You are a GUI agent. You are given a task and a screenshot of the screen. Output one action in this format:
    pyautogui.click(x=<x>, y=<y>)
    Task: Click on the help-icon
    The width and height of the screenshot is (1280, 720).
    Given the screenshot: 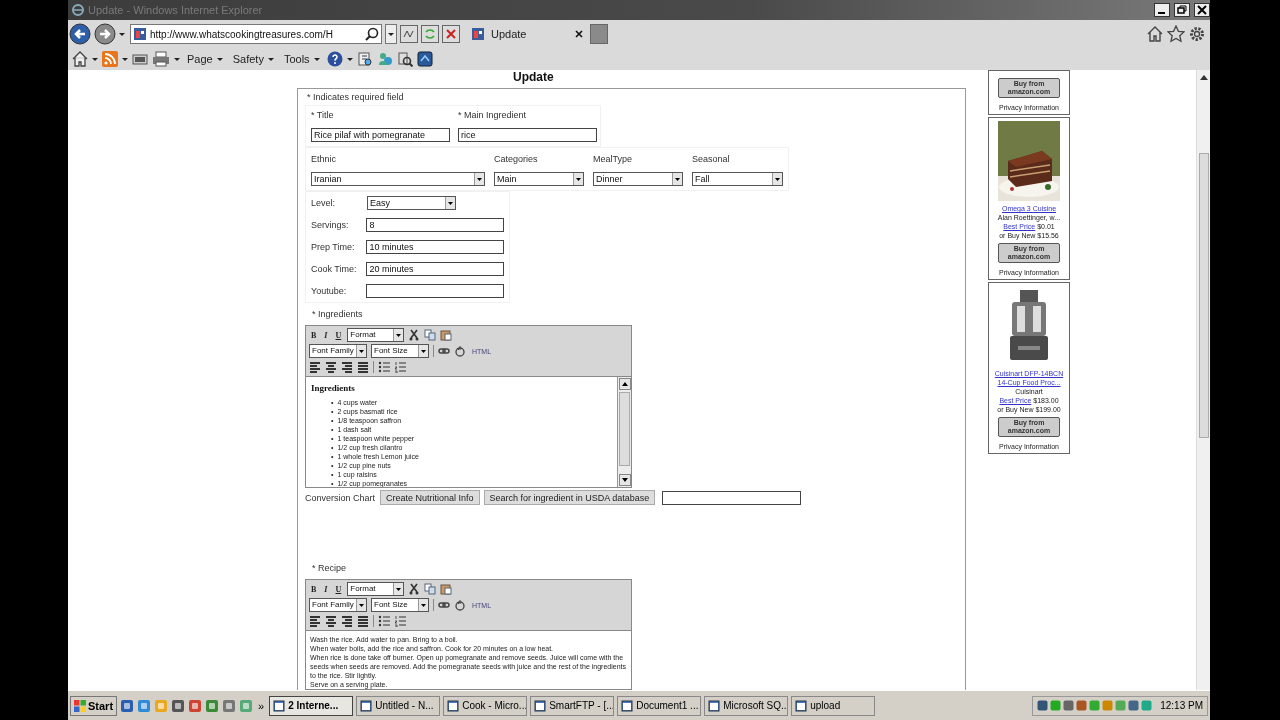 What is the action you would take?
    pyautogui.click(x=334, y=59)
    